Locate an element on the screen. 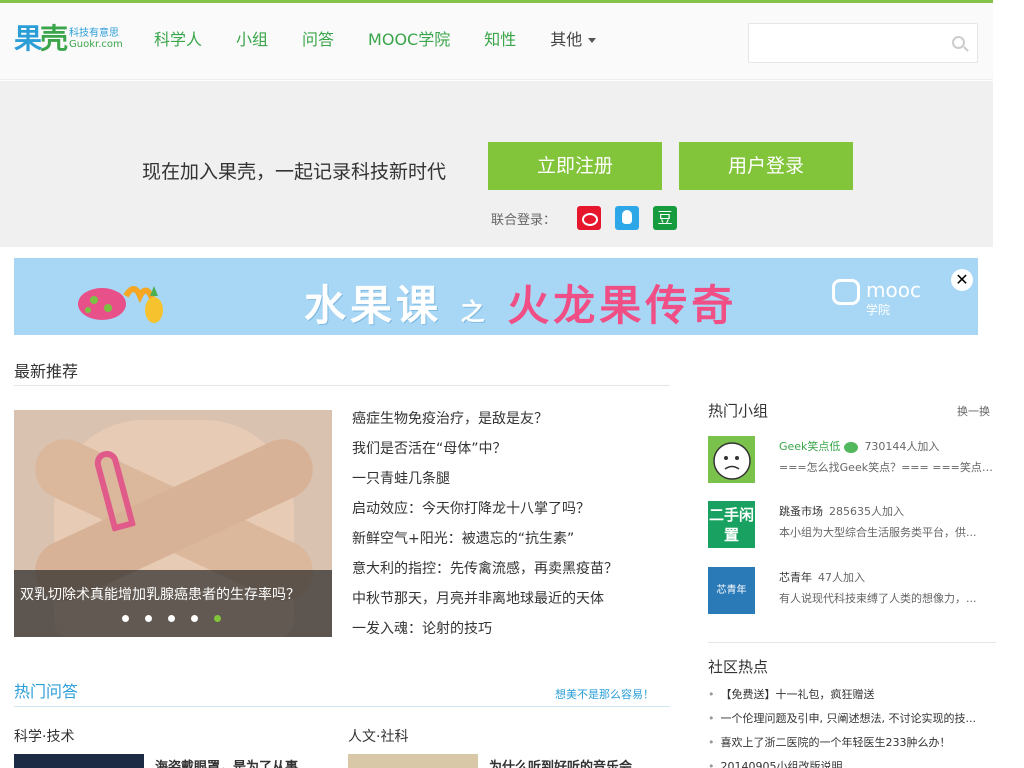  dragonfruit-illustration is located at coordinates (120, 304).